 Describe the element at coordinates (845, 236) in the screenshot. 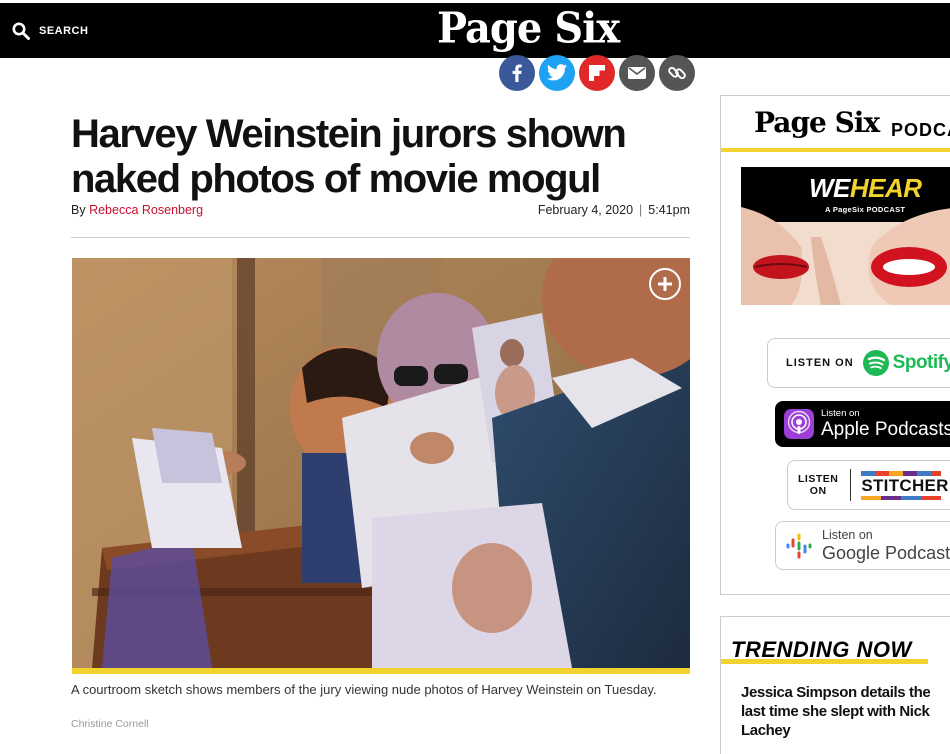

I see `we-hear-banner: WEHEAR A PageSix PODCAST` at that location.